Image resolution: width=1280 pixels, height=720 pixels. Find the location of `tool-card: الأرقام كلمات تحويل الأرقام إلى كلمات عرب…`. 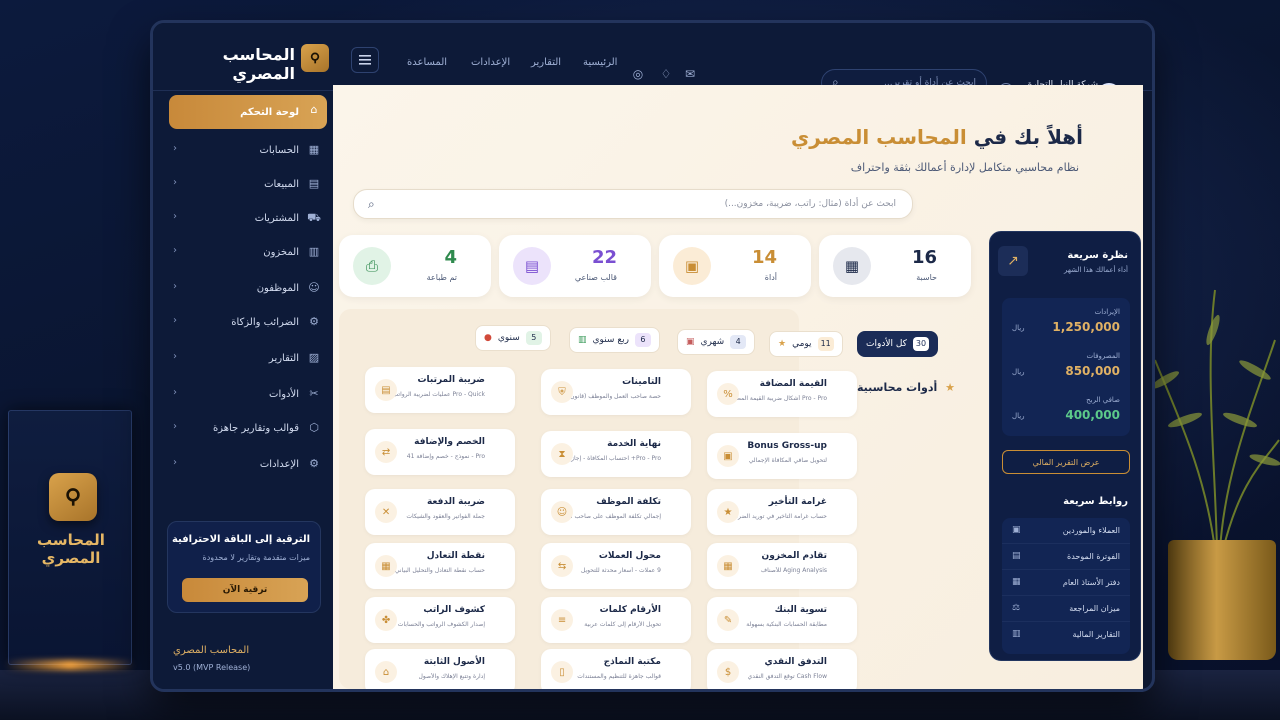

tool-card: الأرقام كلمات تحويل الأرقام إلى كلمات عرب… is located at coordinates (616, 620).